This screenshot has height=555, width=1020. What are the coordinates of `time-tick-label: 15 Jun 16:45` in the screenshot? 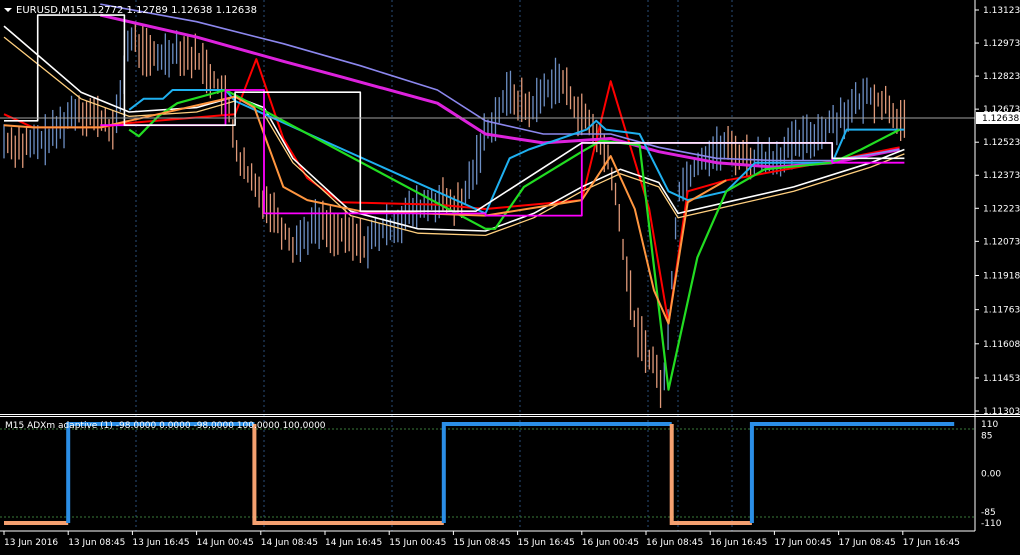 It's located at (546, 543).